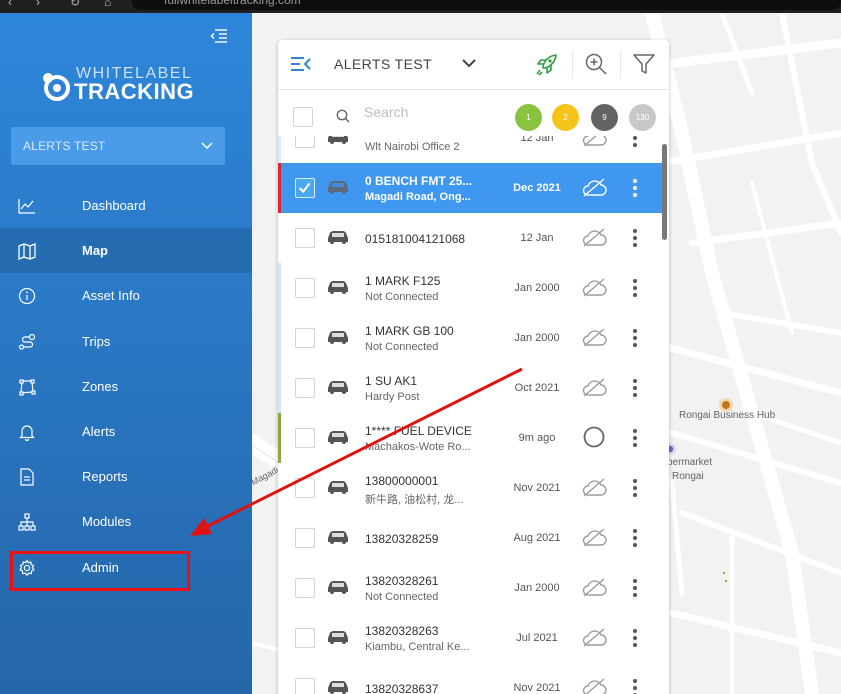  Describe the element at coordinates (486, 5) in the screenshot. I see `address-bar: fullwhitelabeltracking.com` at that location.